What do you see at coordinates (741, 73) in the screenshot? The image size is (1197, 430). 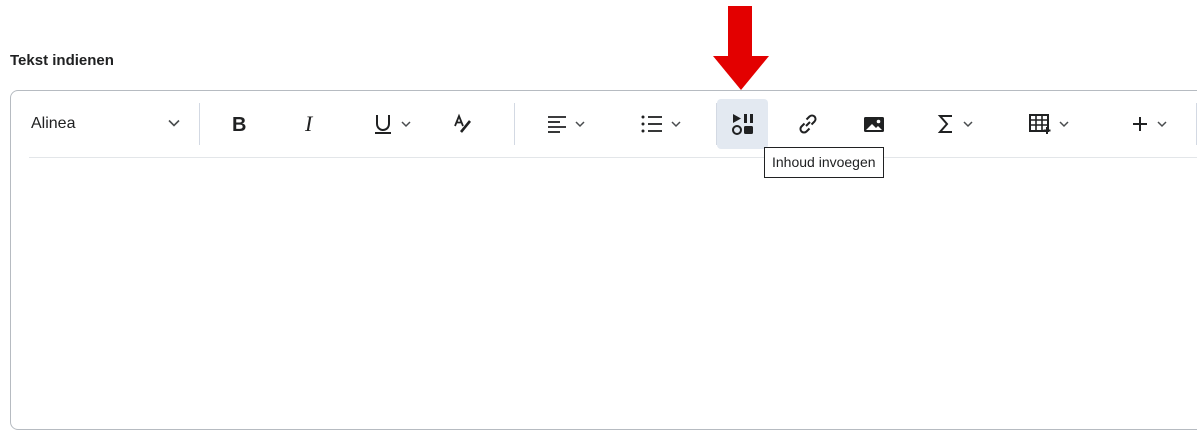 I see `arrow-head` at bounding box center [741, 73].